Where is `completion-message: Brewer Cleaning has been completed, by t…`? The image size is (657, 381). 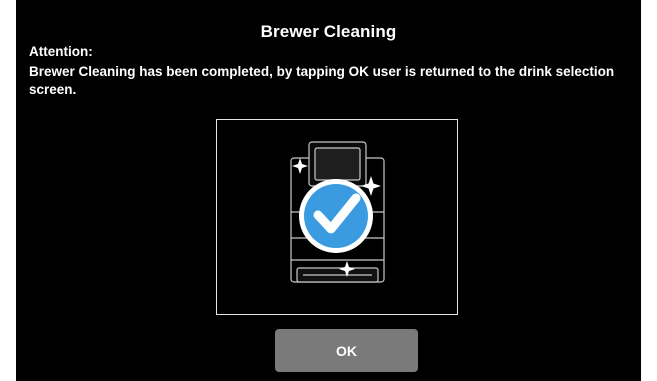
completion-message: Brewer Cleaning has been completed, by t… is located at coordinates (322, 80).